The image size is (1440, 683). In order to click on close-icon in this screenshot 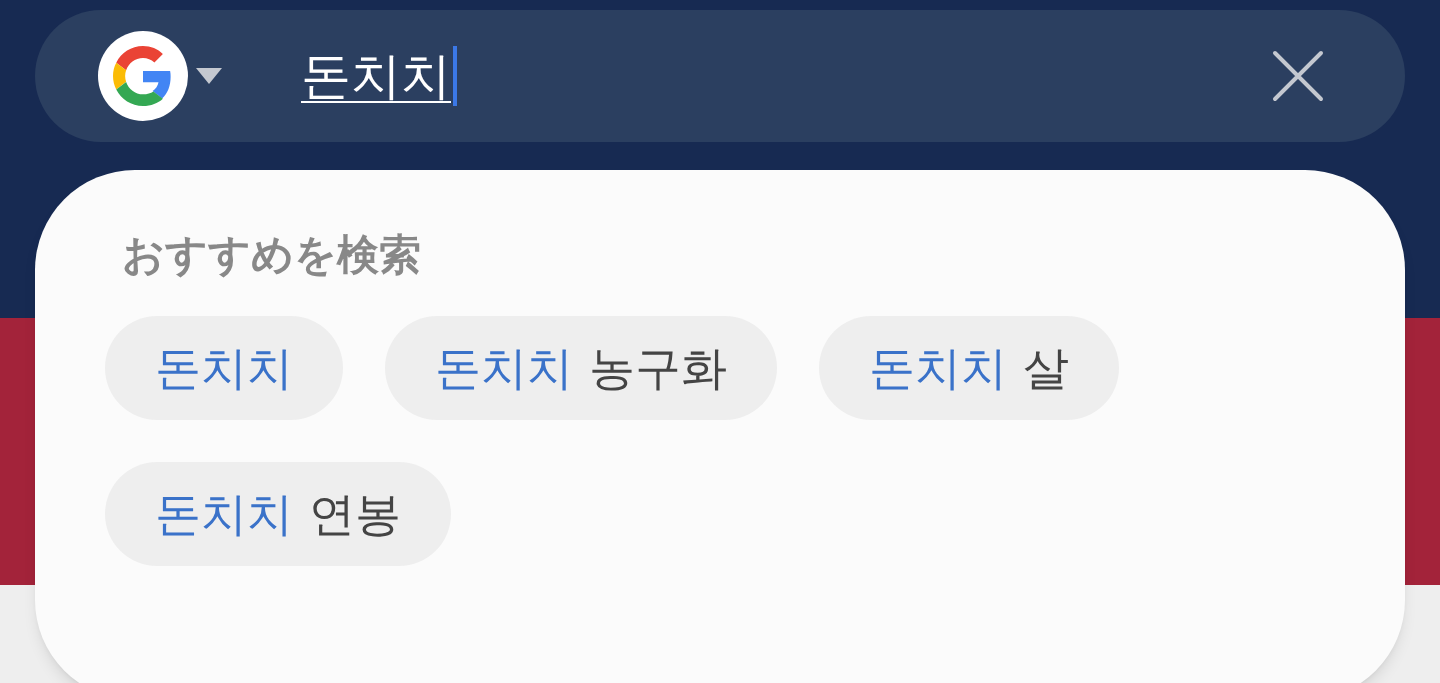, I will do `click(1298, 76)`.